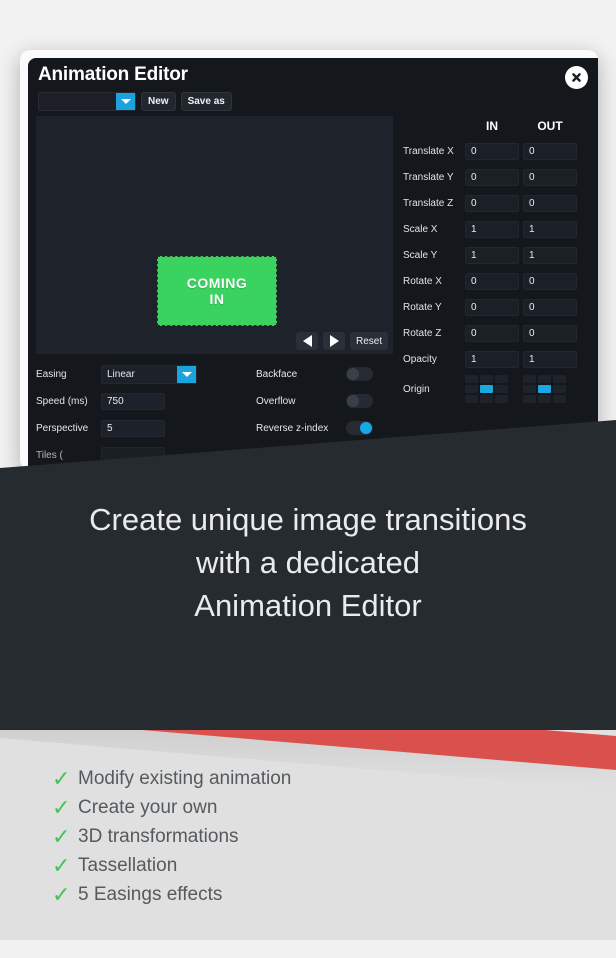 This screenshot has height=958, width=616. Describe the element at coordinates (308, 949) in the screenshot. I see `page-bottom-strip` at that location.